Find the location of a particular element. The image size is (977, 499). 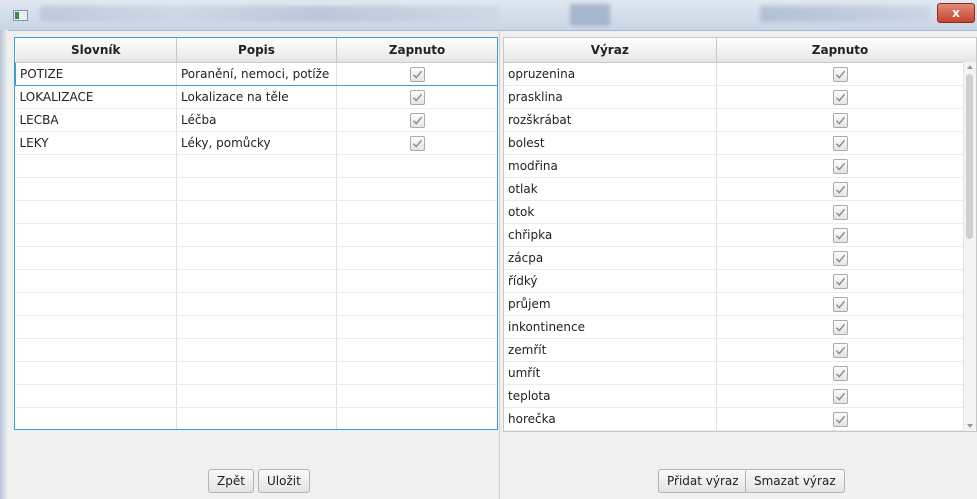

table-row: LECBA Léčba is located at coordinates (256, 120).